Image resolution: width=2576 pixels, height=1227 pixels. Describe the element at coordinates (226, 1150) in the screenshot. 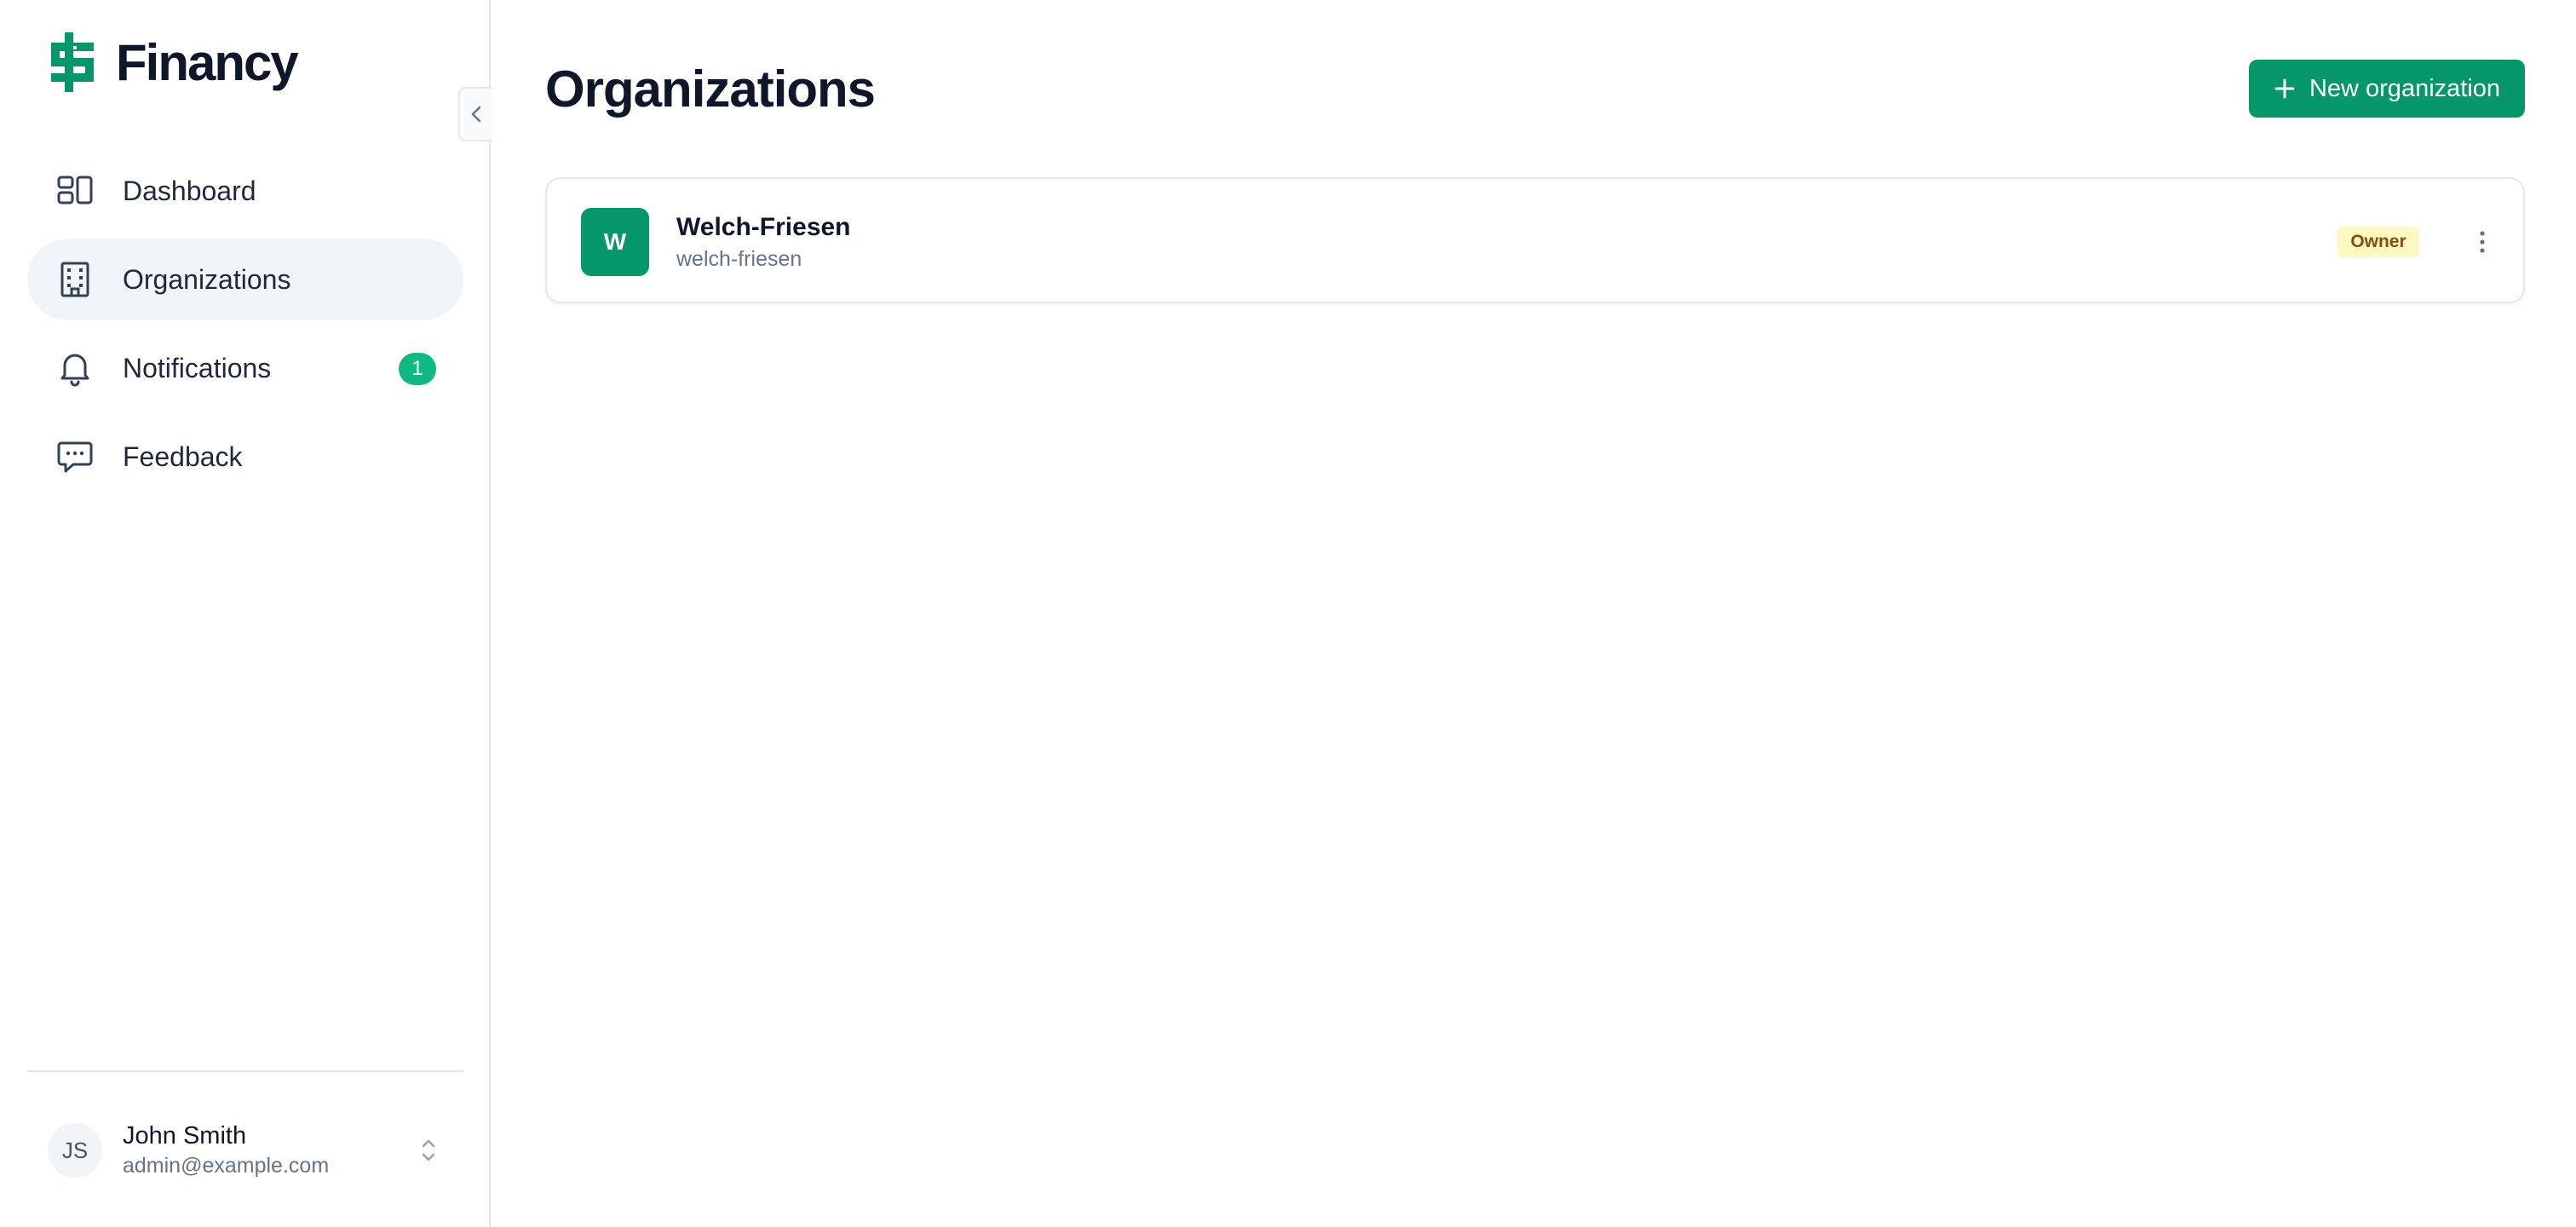

I see `user-info: John Smith admin@example.com` at that location.